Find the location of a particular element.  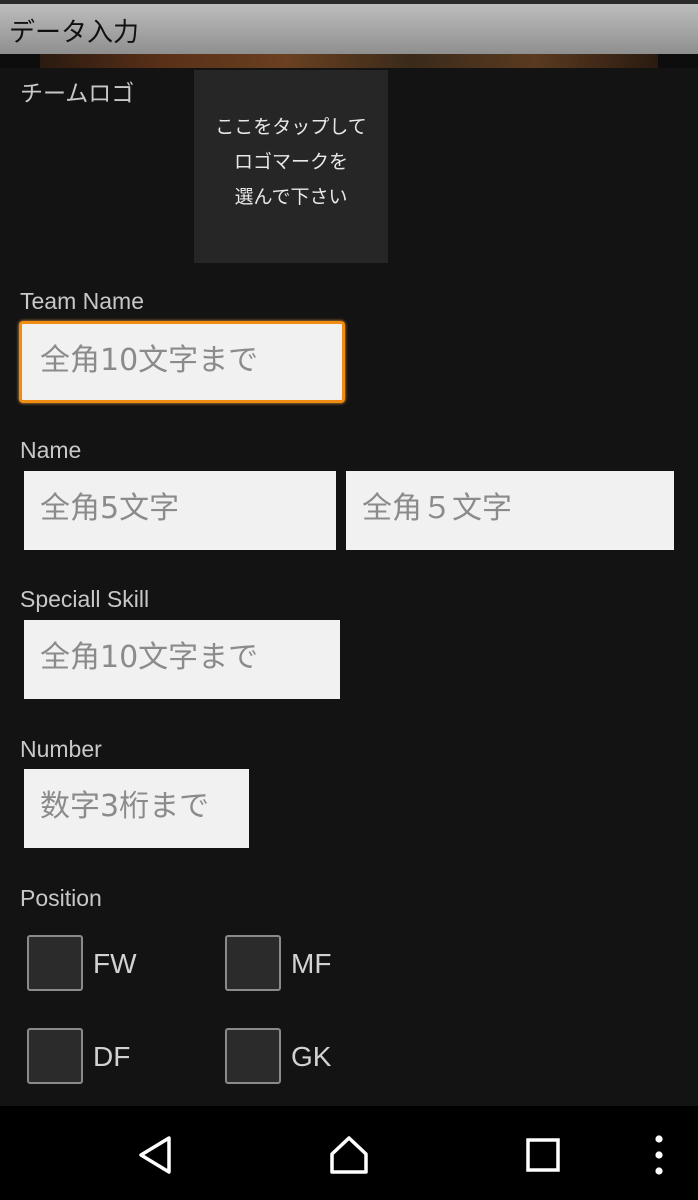

team-logo-label: チームロゴ is located at coordinates (77, 93).